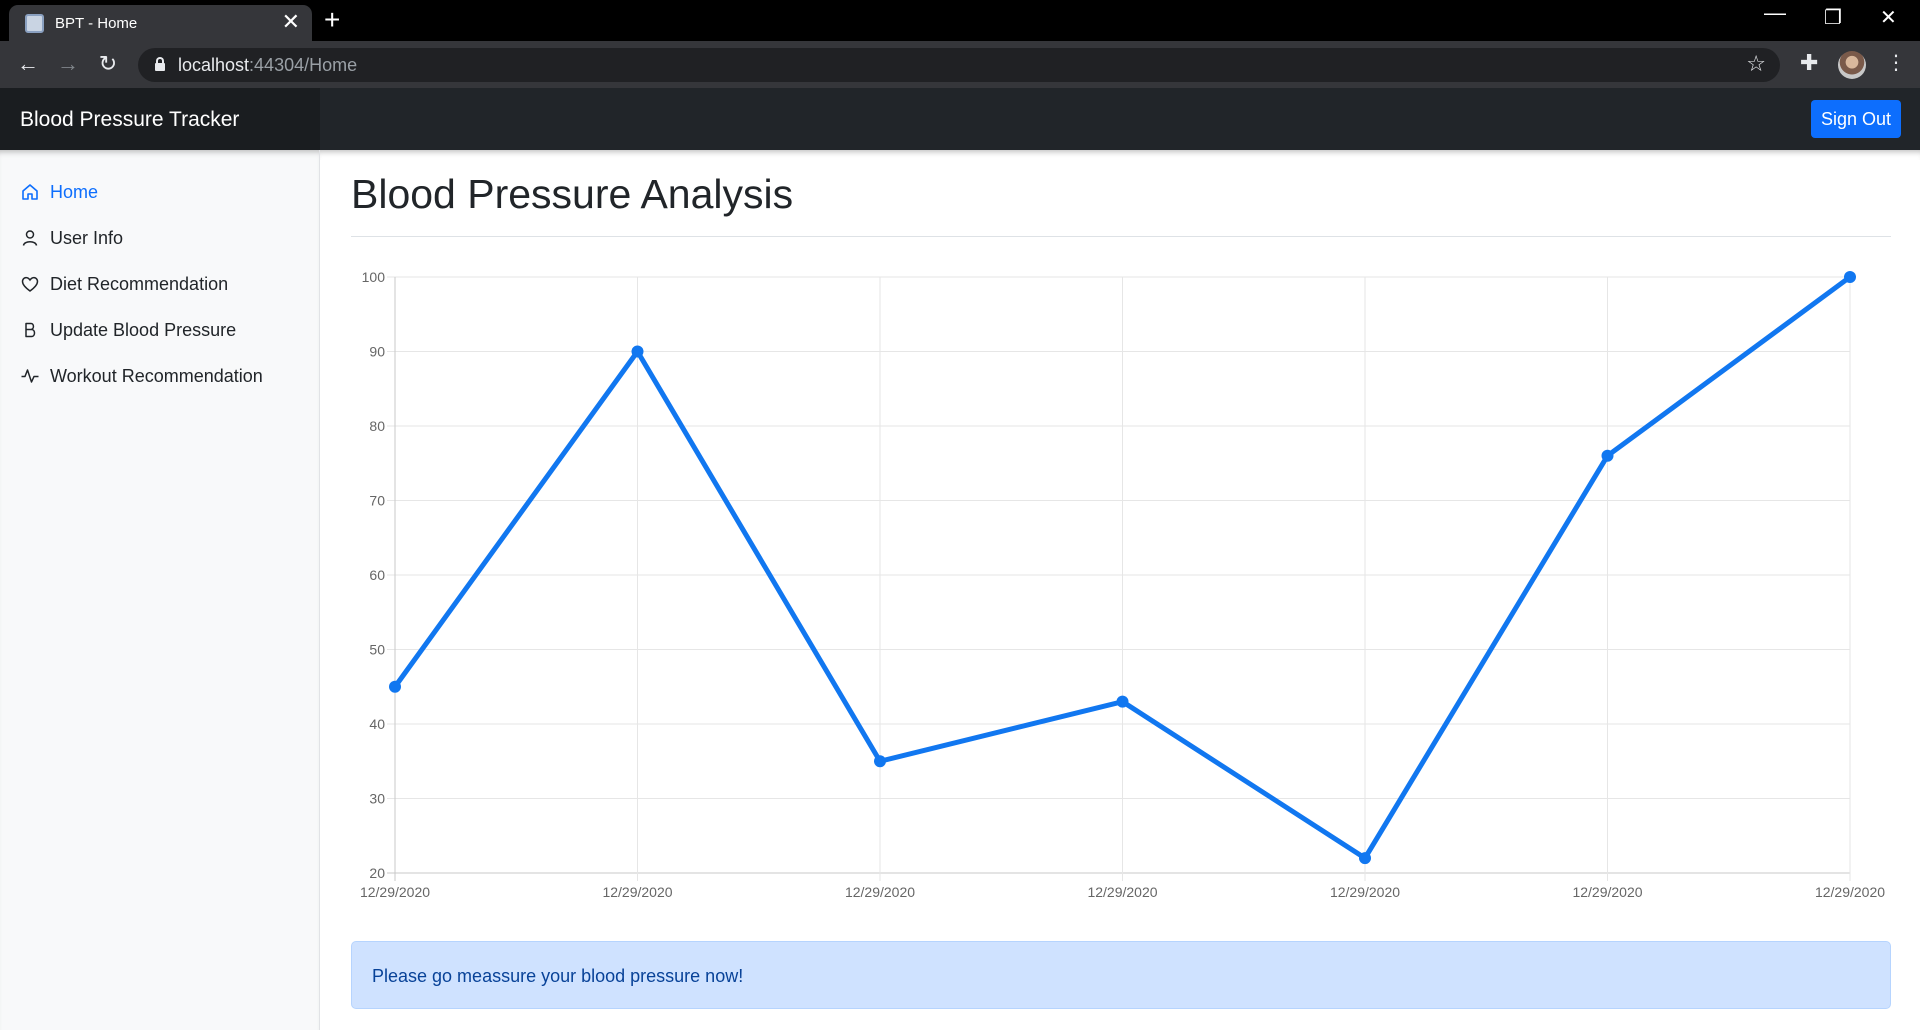 The height and width of the screenshot is (1030, 1920). What do you see at coordinates (156, 375) in the screenshot?
I see `sidebar-item-label: Workout Recommendation` at bounding box center [156, 375].